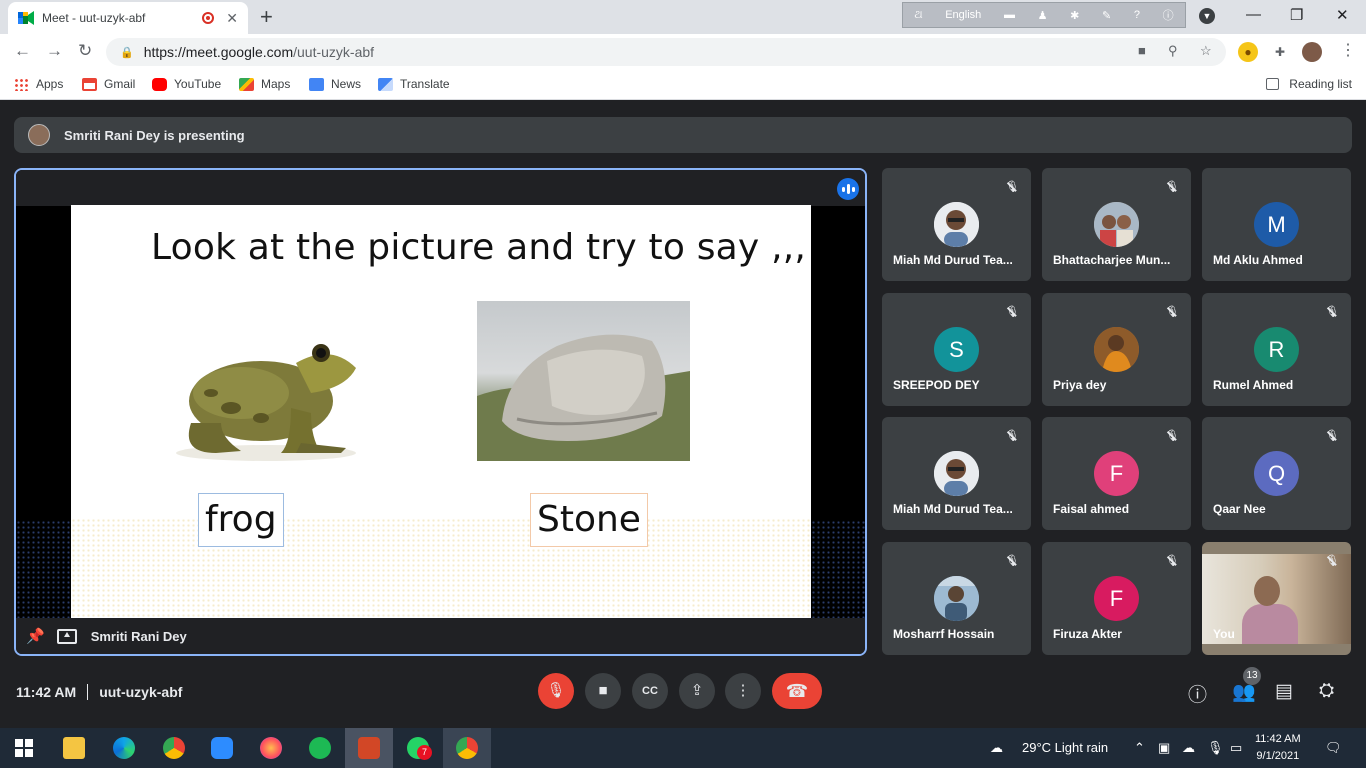  I want to click on meeting-time: 11:42 AM, so click(46, 692).